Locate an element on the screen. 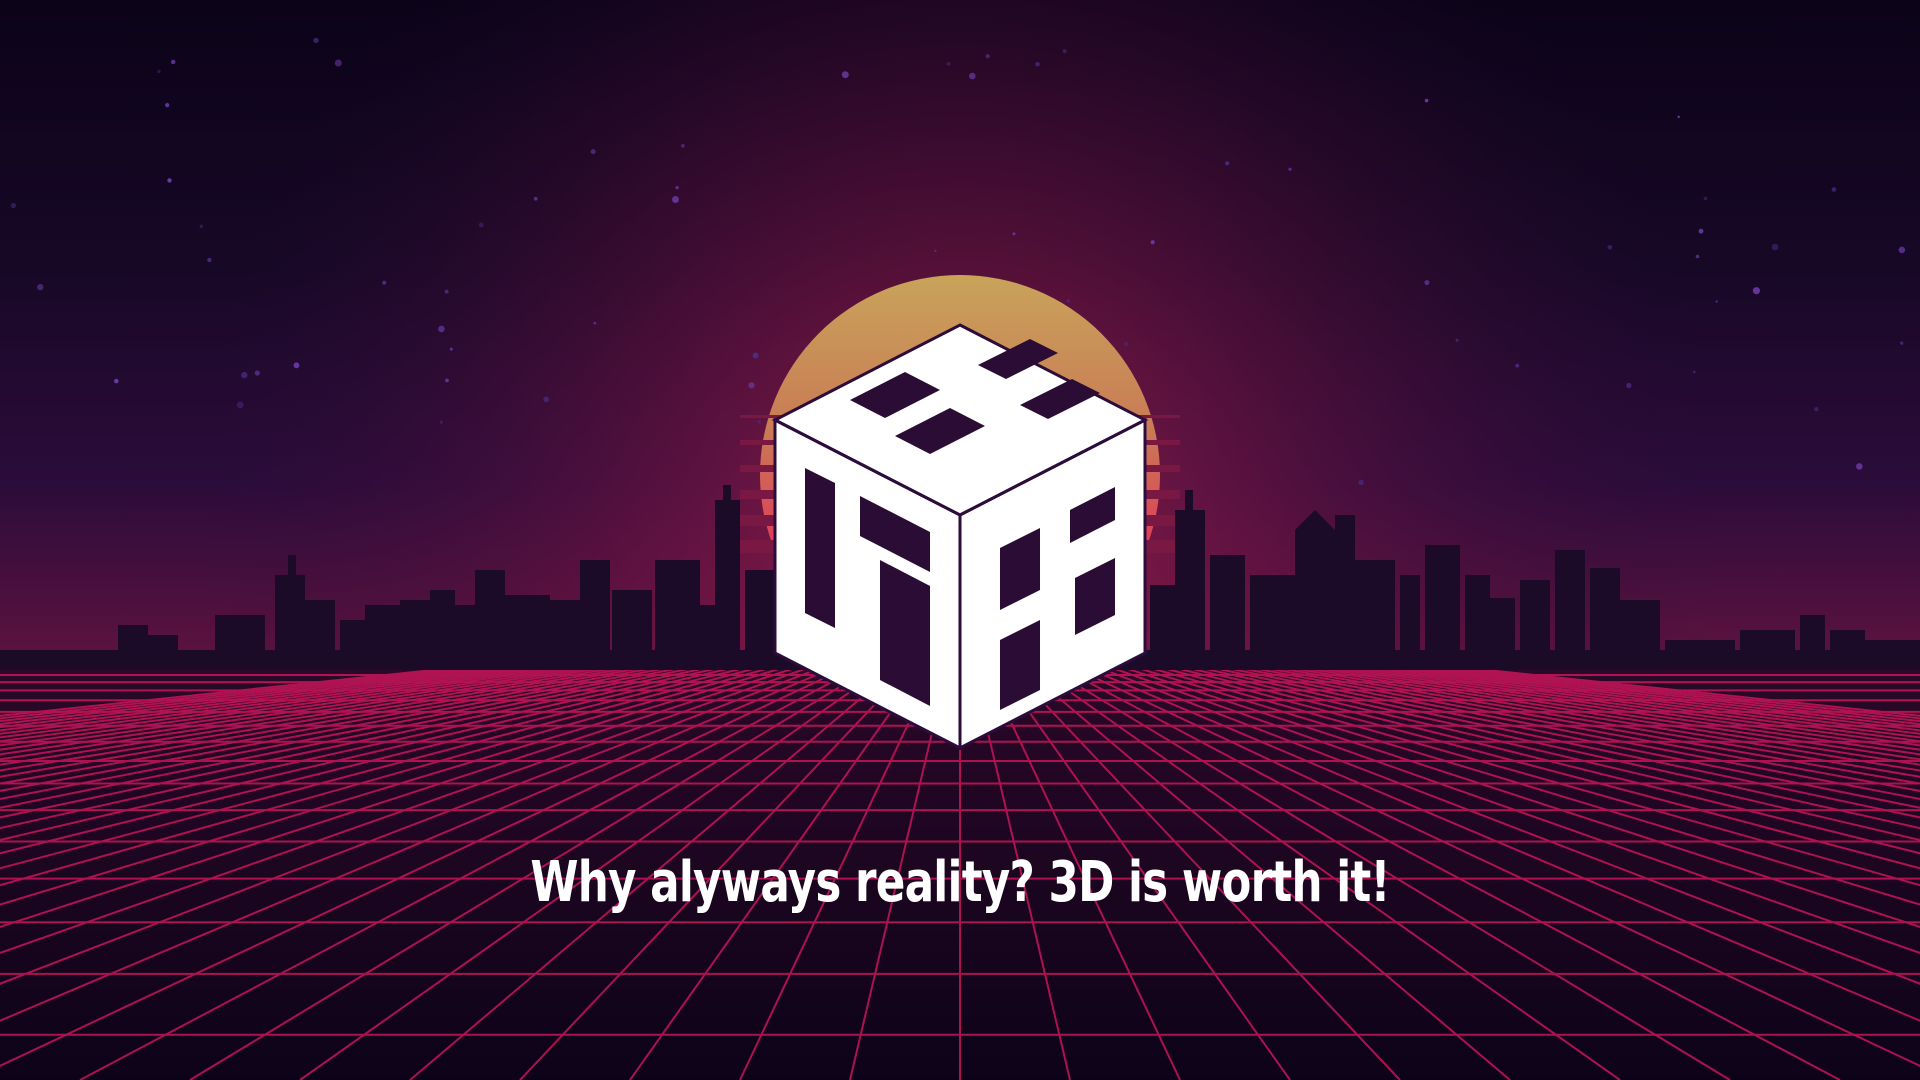 This screenshot has width=1920, height=1080. tagline: Why alyways reality? 3D is worth it! is located at coordinates (960, 882).